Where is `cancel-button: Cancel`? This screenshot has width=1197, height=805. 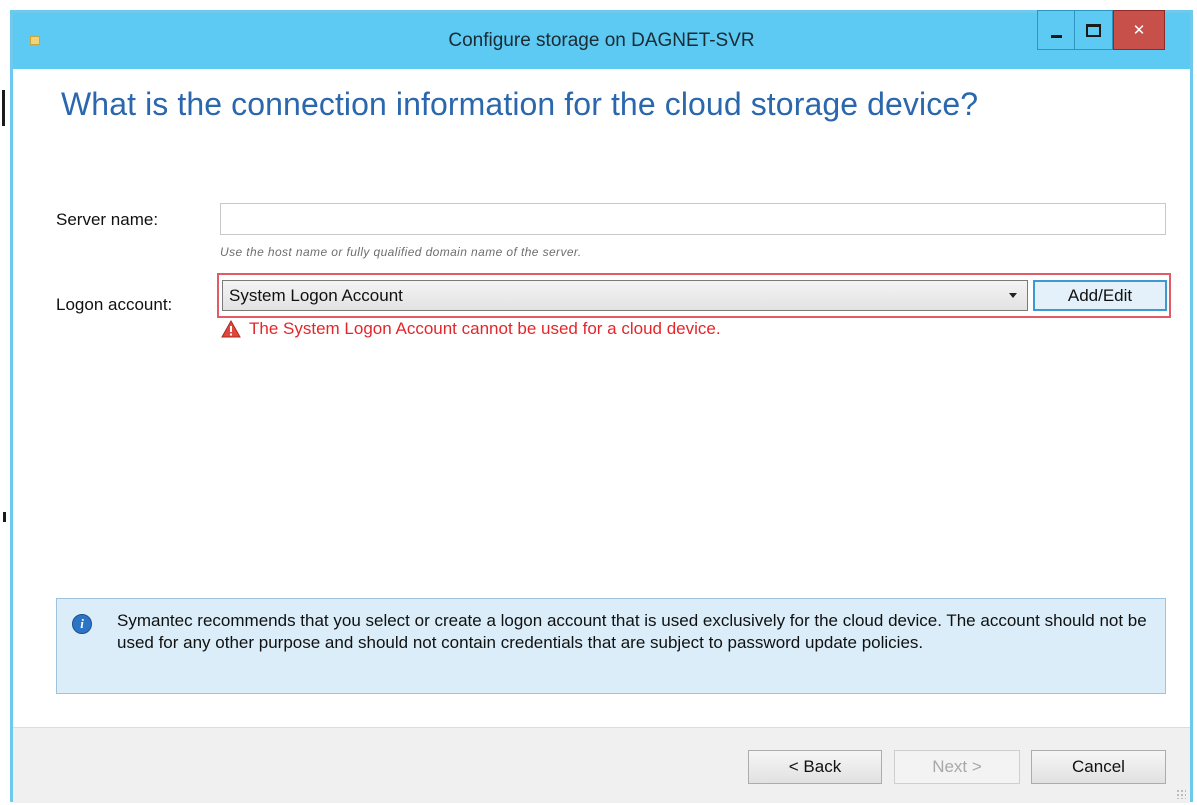
cancel-button: Cancel is located at coordinates (1098, 767).